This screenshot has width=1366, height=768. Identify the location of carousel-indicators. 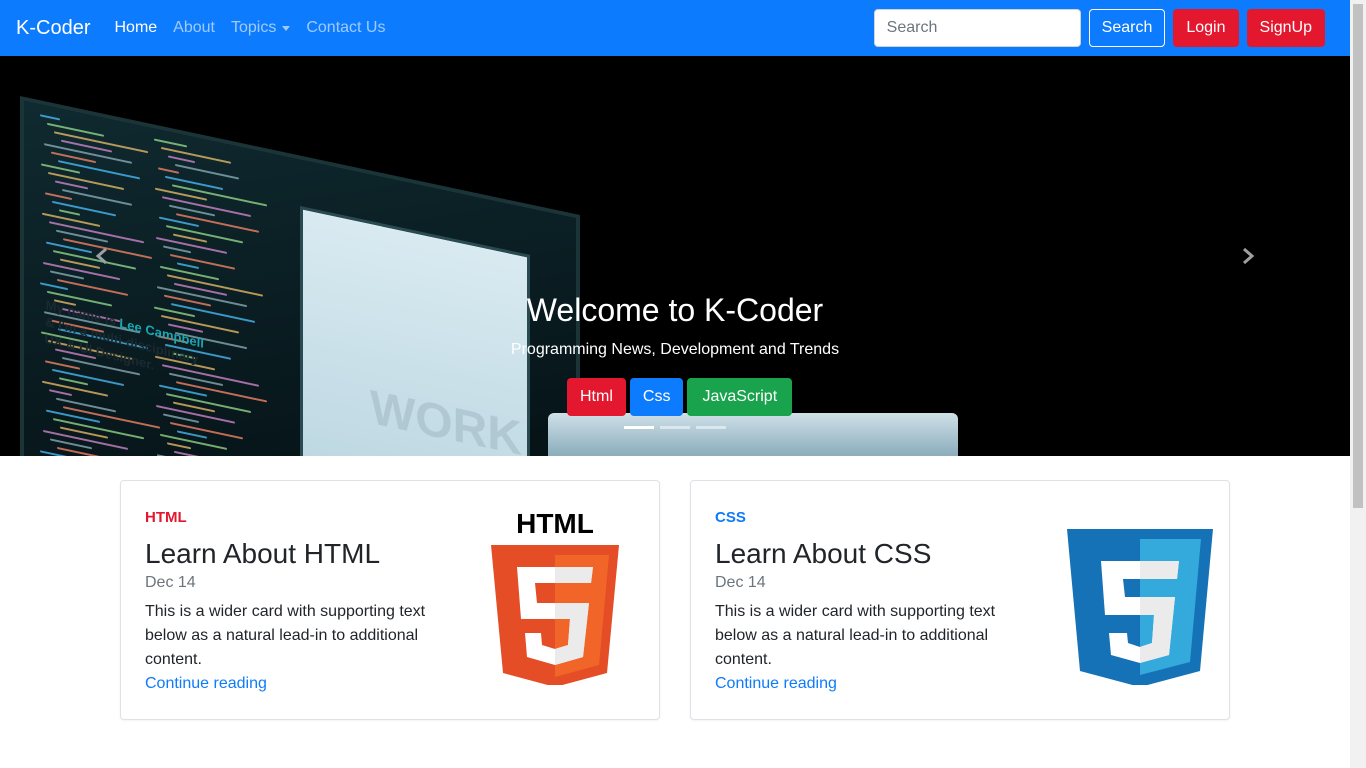
(675, 427).